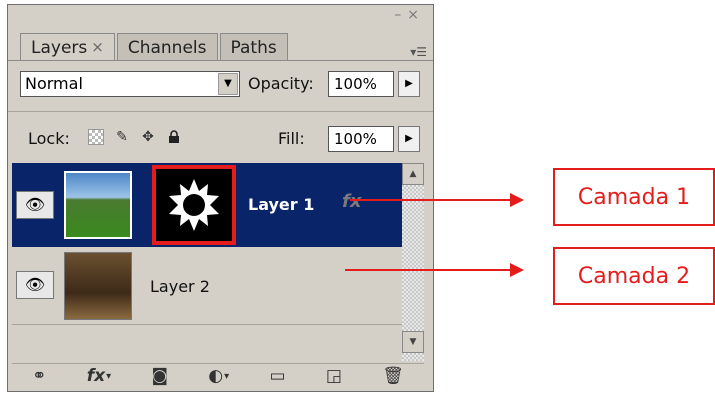 The height and width of the screenshot is (399, 715). What do you see at coordinates (413, 342) in the screenshot?
I see `scroll-down-button: ▼` at bounding box center [413, 342].